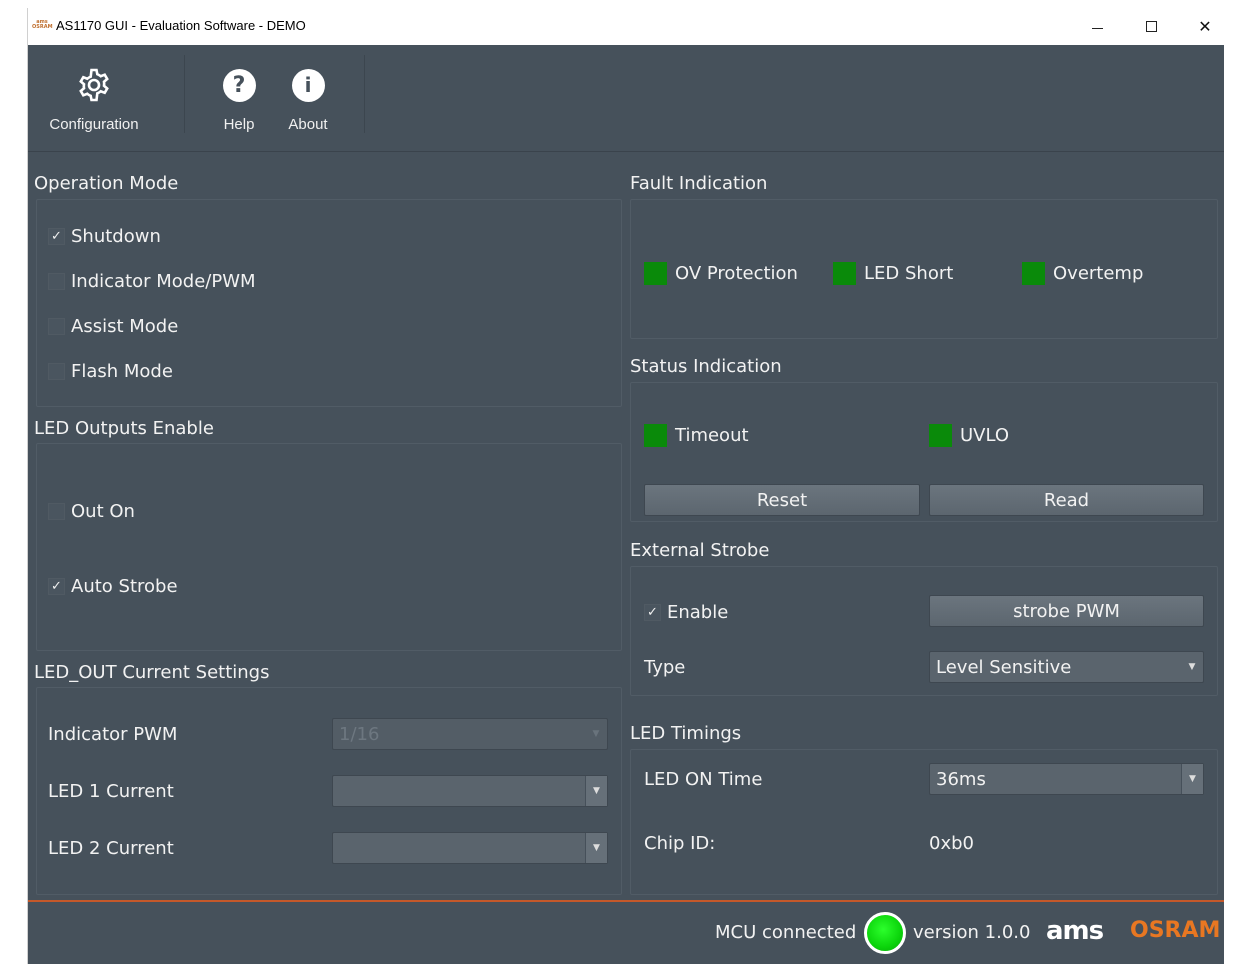 The image size is (1250, 966). I want to click on checkbox-label: Indicator Mode/PWM, so click(163, 281).